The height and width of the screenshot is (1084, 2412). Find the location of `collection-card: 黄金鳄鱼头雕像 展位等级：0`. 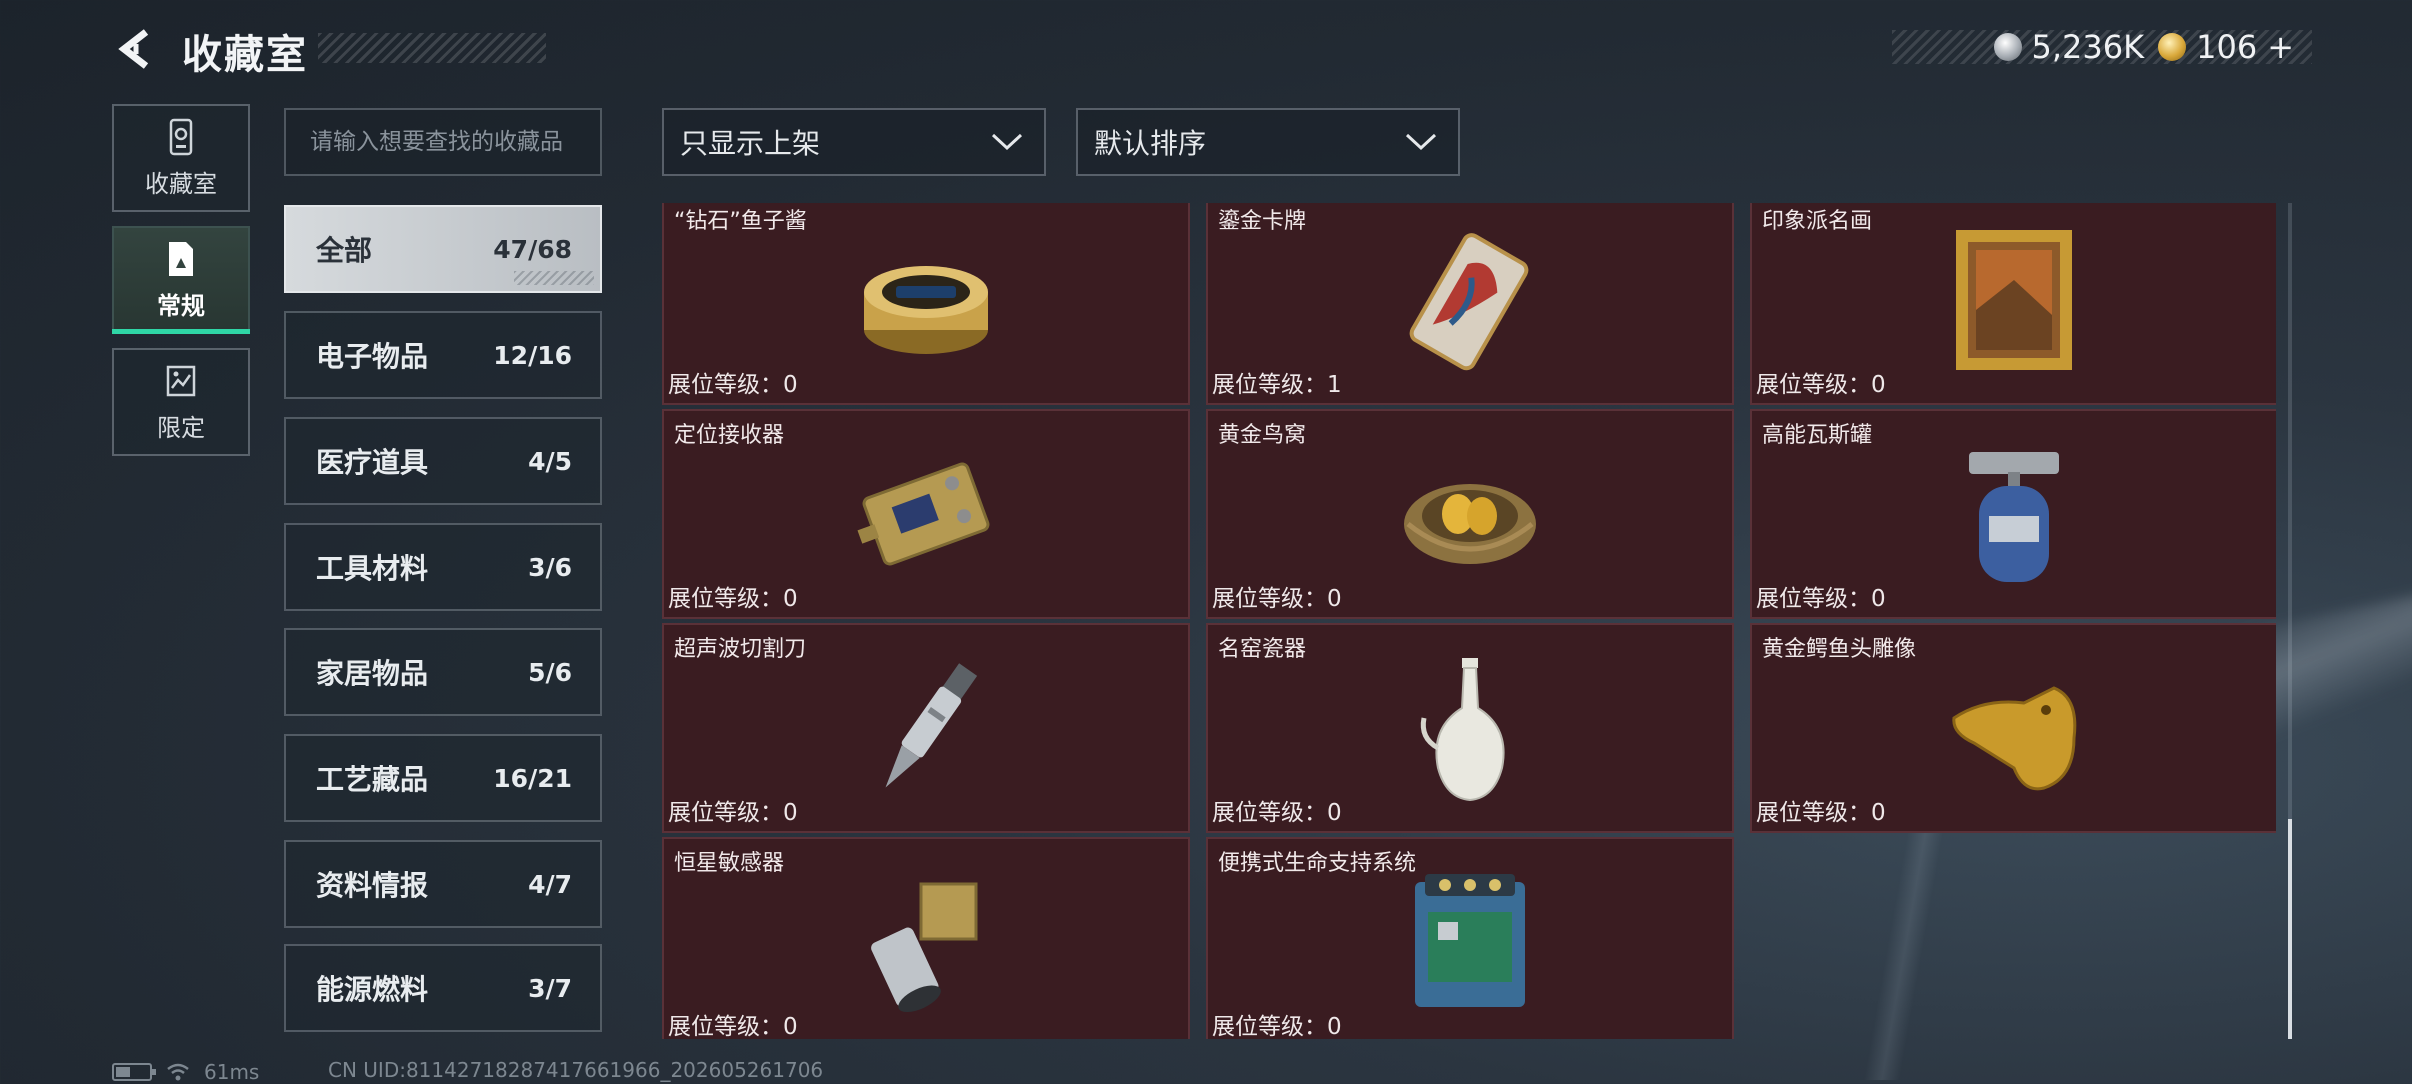

collection-card: 黄金鳄鱼头雕像 展位等级：0 is located at coordinates (2013, 728).